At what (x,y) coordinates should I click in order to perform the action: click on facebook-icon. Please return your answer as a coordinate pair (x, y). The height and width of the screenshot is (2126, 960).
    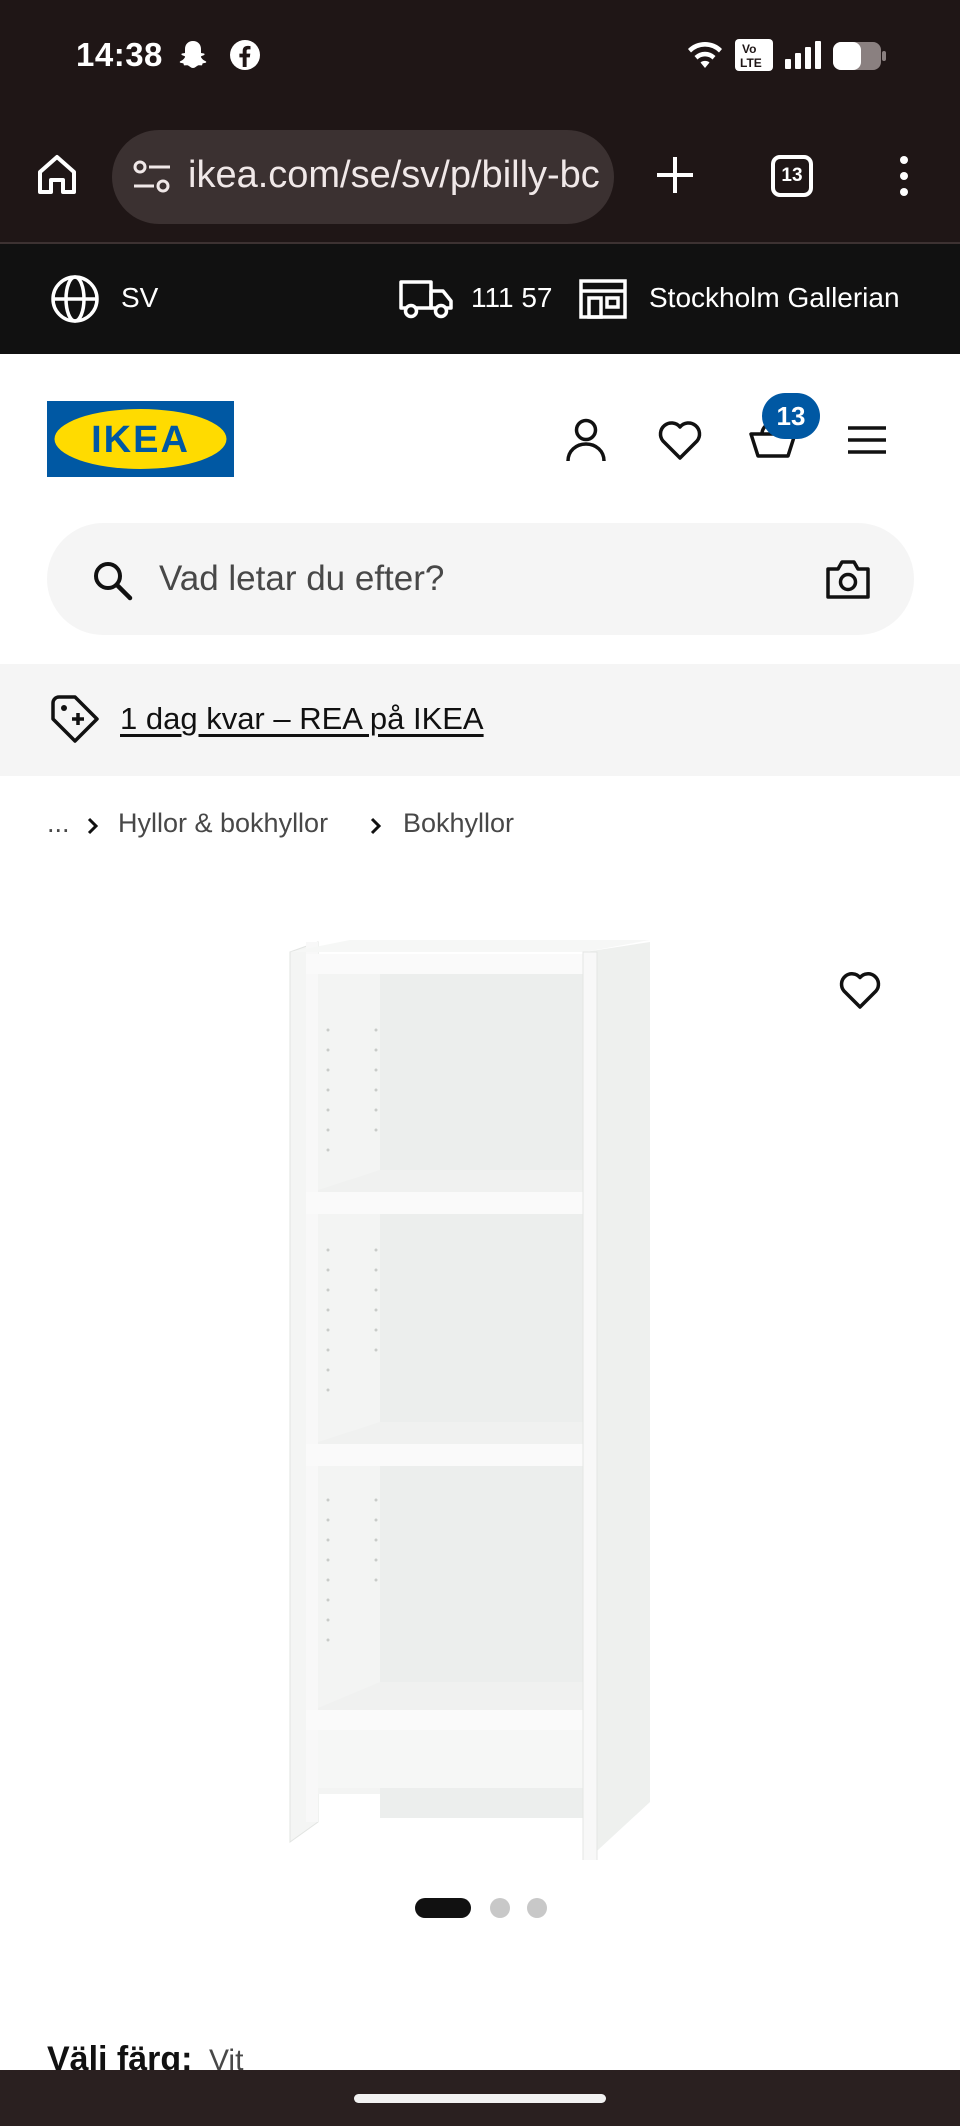
    Looking at the image, I should click on (245, 55).